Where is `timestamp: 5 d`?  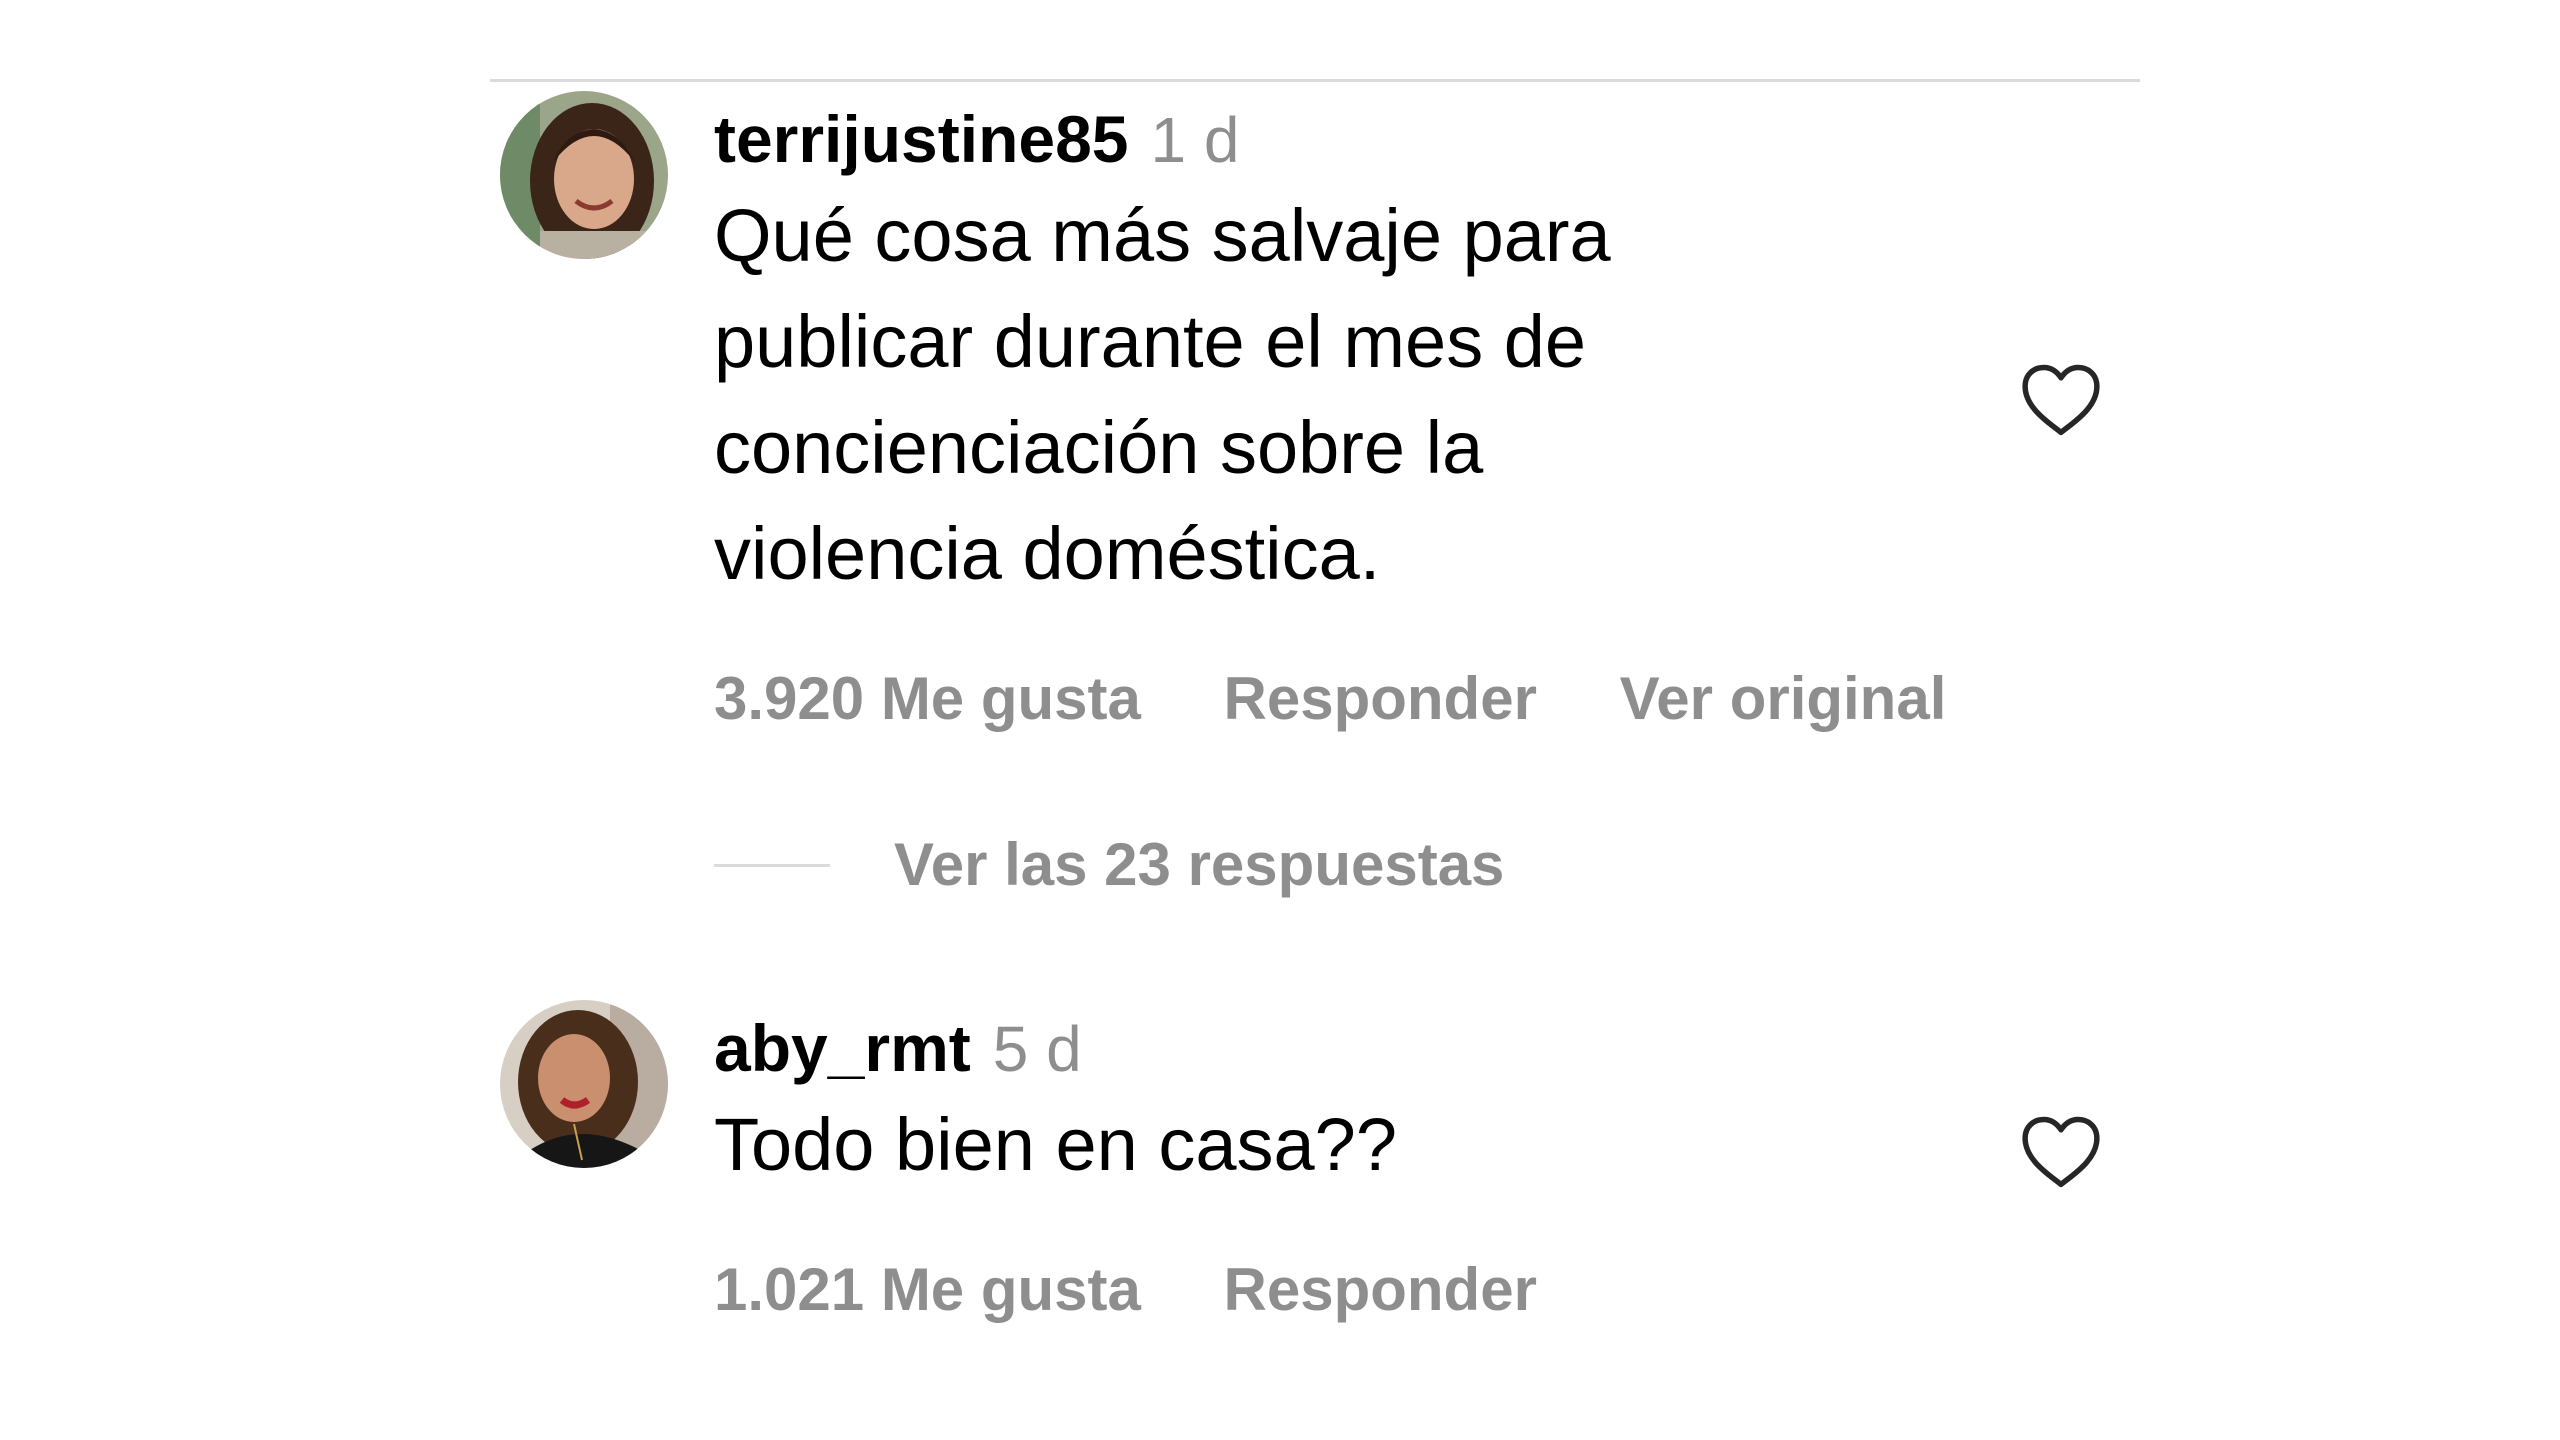
timestamp: 5 d is located at coordinates (1037, 1049).